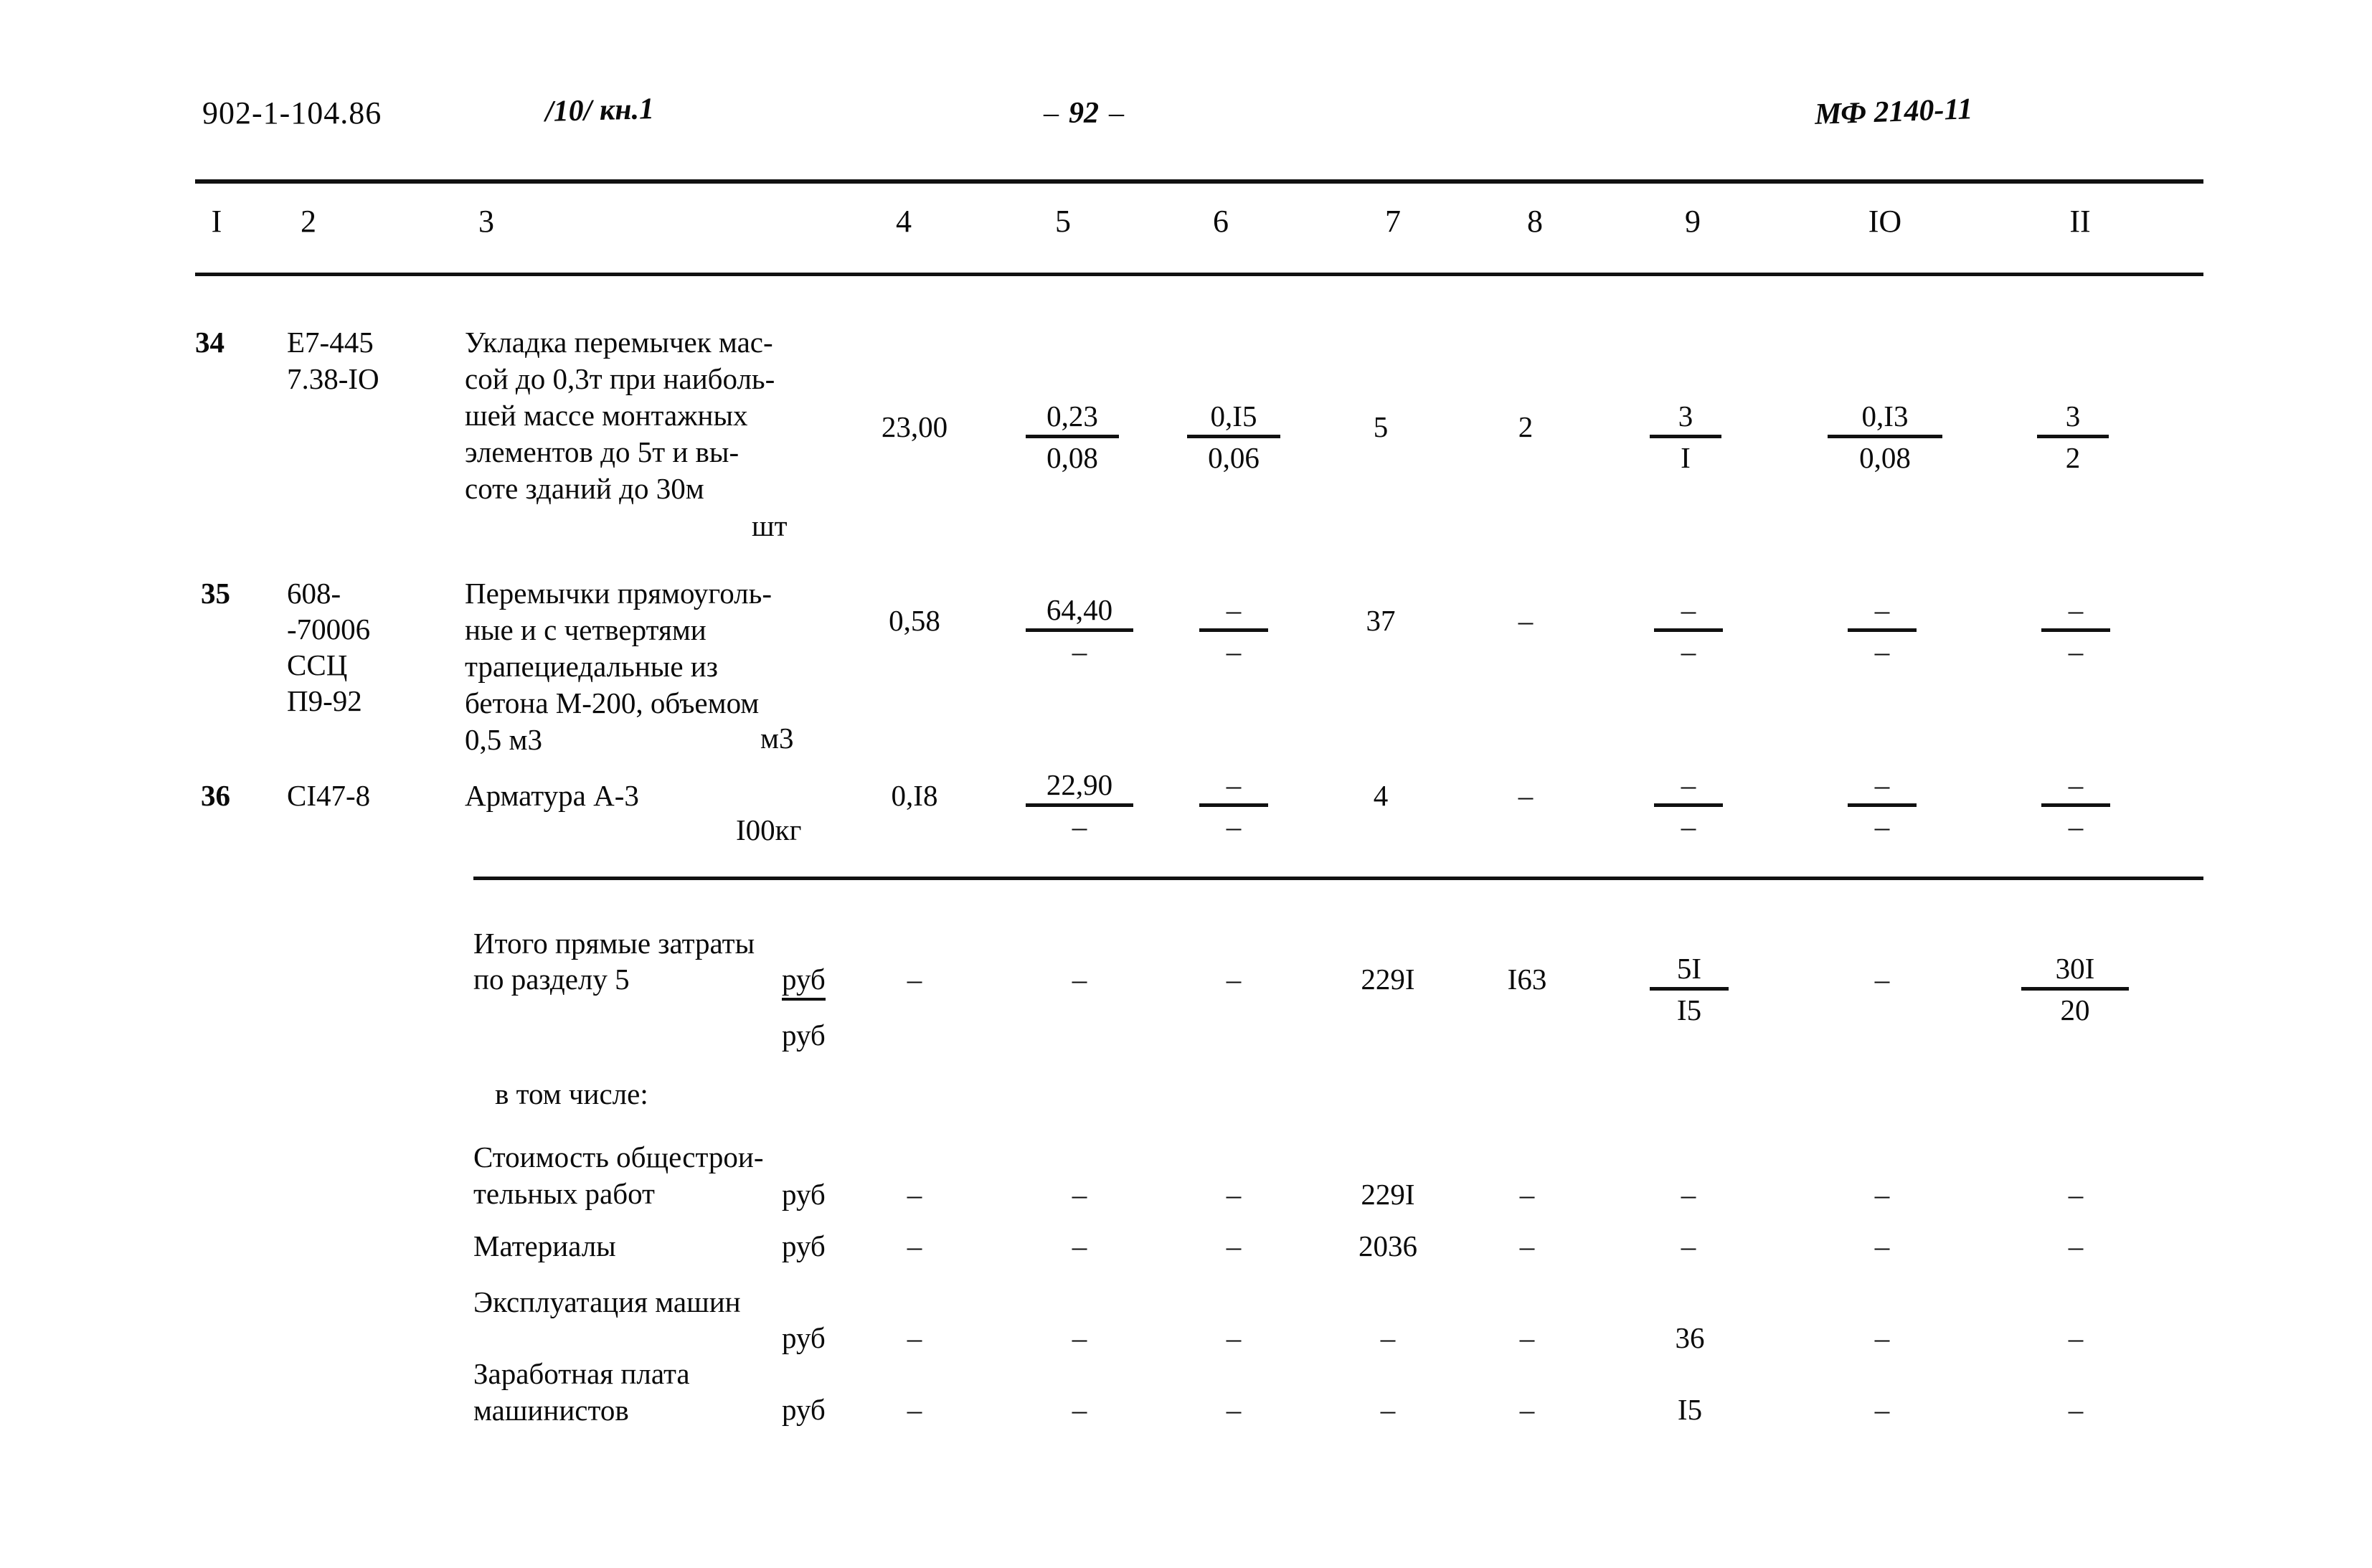 The width and height of the screenshot is (2372, 1568). What do you see at coordinates (1882, 652) in the screenshot?
I see `row-col10-bot: –` at bounding box center [1882, 652].